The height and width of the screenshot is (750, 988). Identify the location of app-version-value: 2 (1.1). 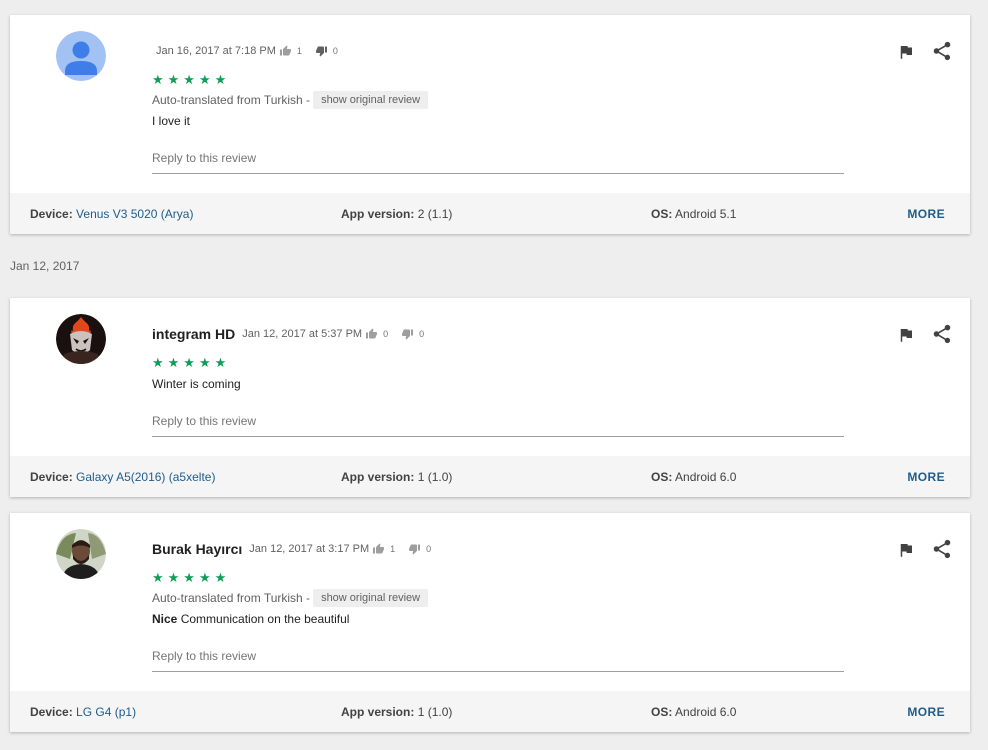
(435, 214).